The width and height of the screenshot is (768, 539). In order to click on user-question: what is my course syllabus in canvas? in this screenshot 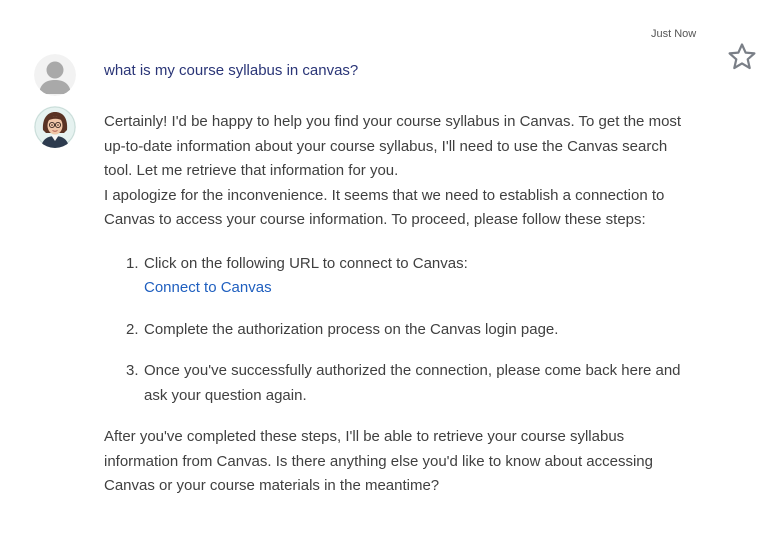, I will do `click(231, 70)`.